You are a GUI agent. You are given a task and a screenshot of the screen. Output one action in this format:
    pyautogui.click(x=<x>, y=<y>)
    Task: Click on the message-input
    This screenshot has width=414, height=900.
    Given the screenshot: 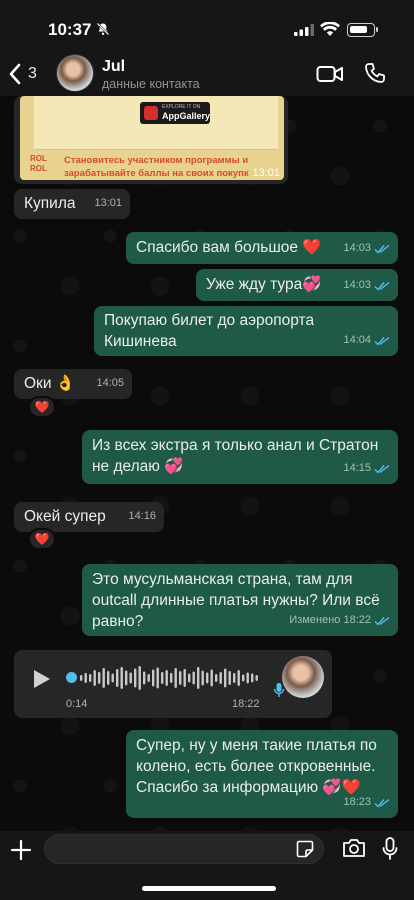 What is the action you would take?
    pyautogui.click(x=184, y=849)
    